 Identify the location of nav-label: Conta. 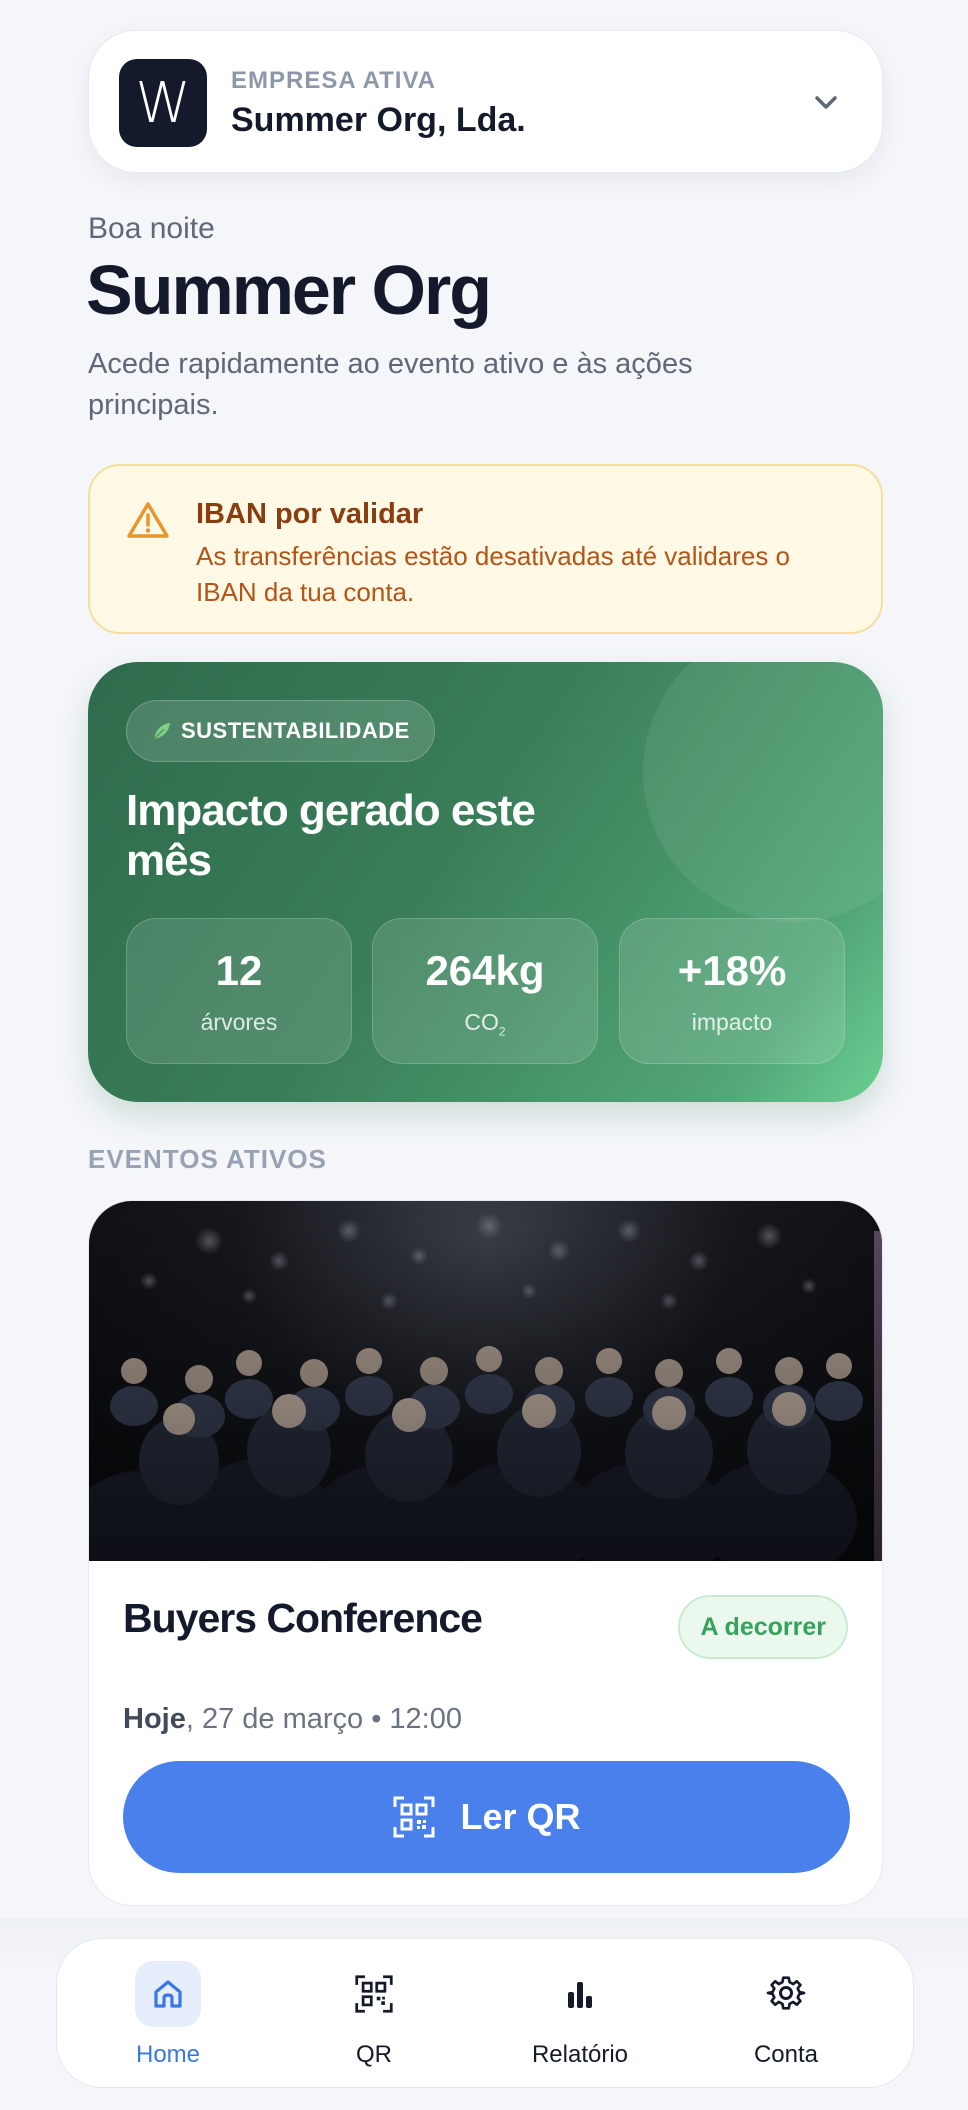
(786, 2054).